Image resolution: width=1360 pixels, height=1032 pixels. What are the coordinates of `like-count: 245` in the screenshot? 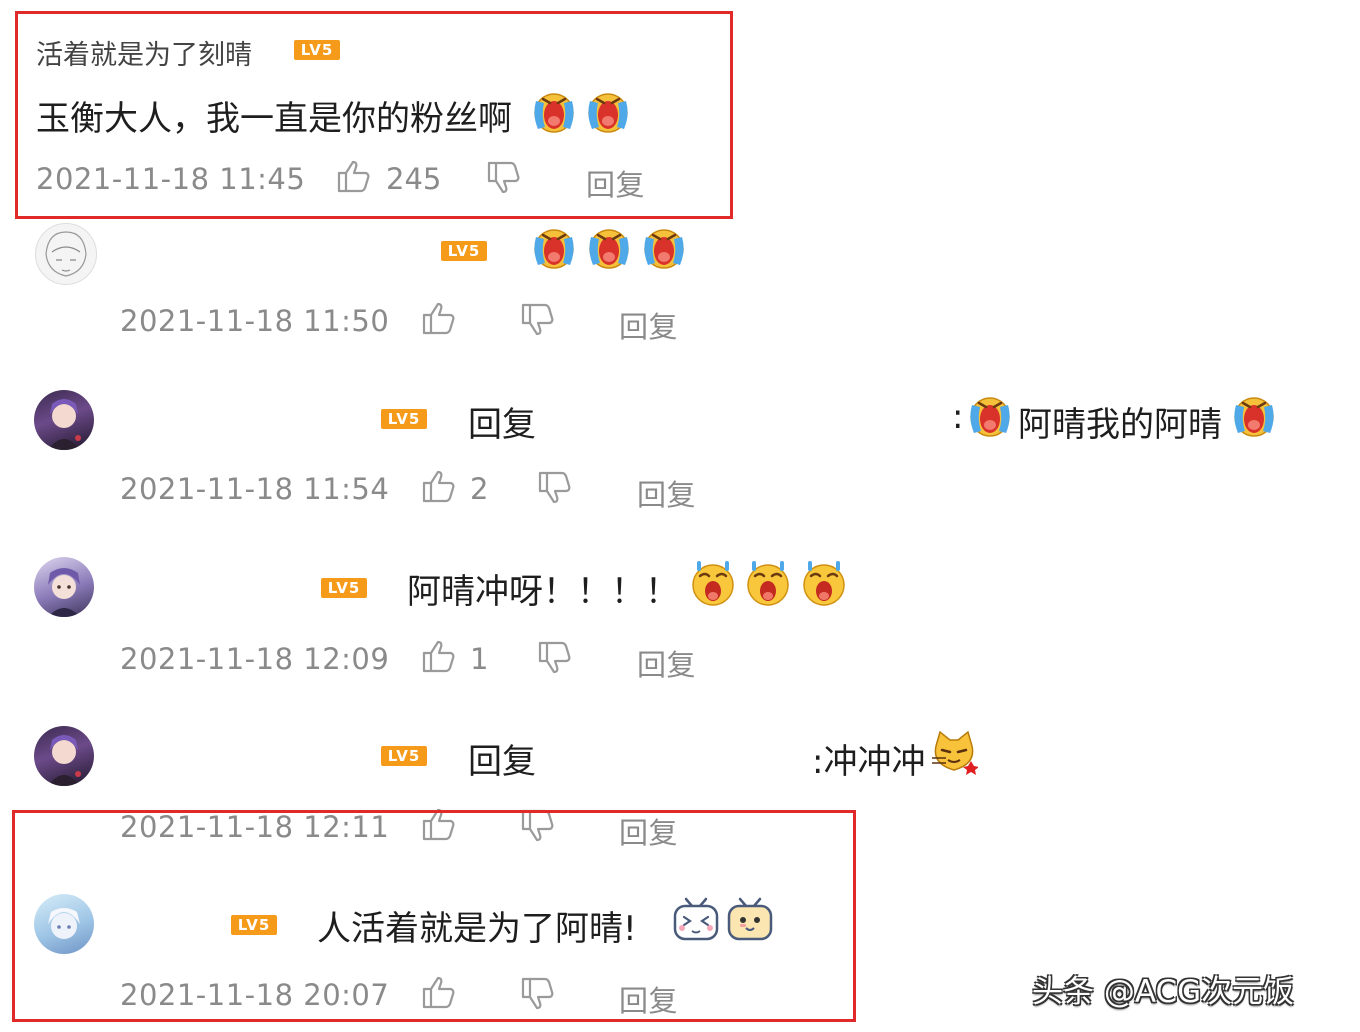 It's located at (414, 179).